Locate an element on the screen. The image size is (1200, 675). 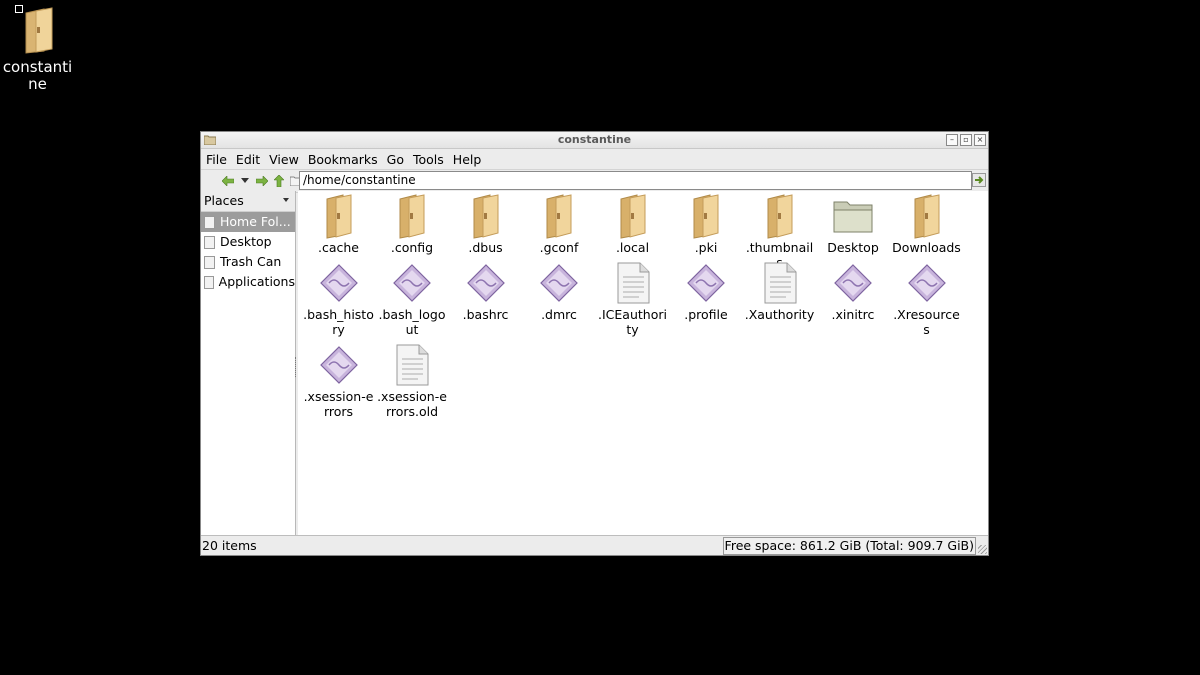
dropdown-arrow-icon is located at coordinates (245, 180).